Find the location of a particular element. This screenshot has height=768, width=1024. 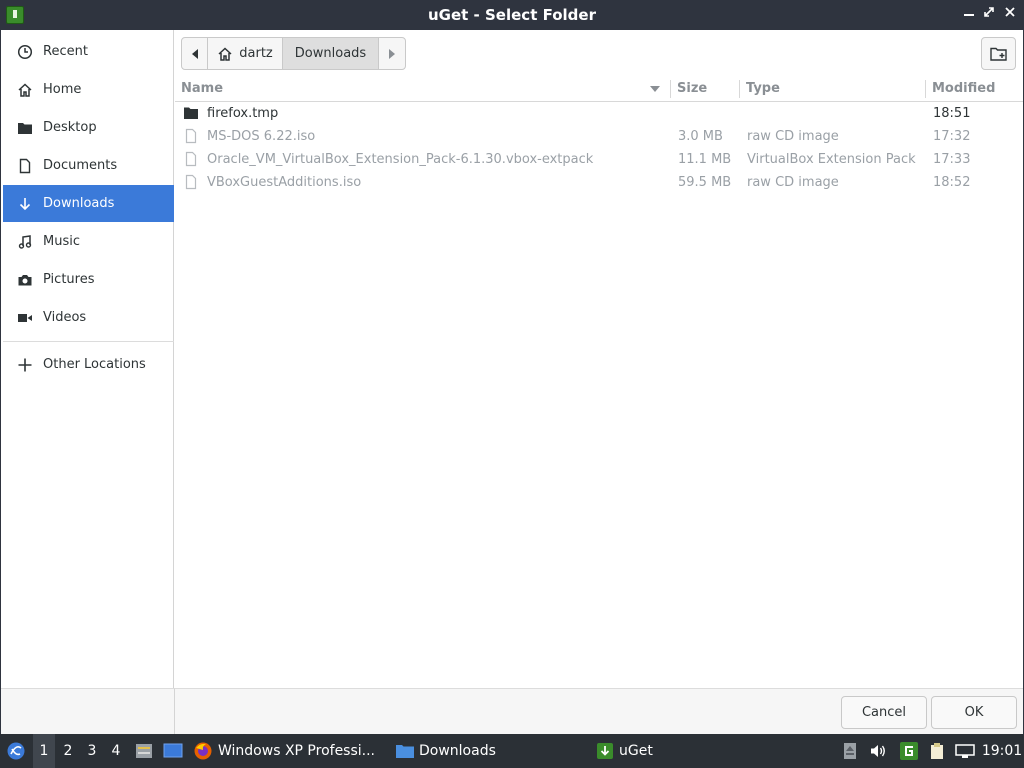

tray-storage is located at coordinates (850, 751).